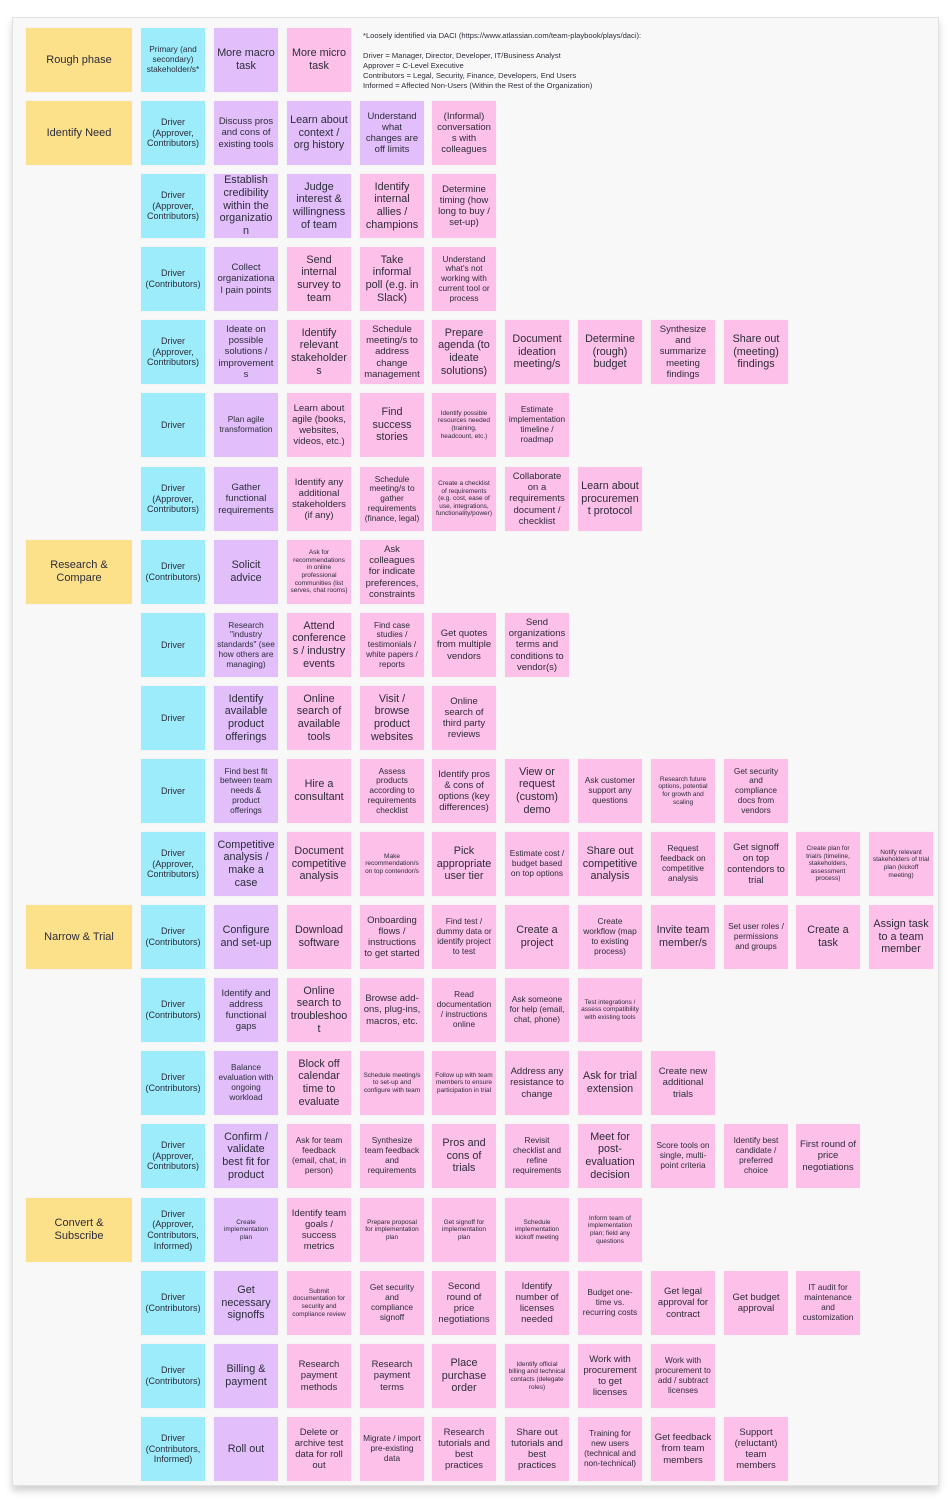 This screenshot has height=1500, width=949. What do you see at coordinates (319, 1230) in the screenshot?
I see `micro-task-sticky: Identify team goals / success metrics` at bounding box center [319, 1230].